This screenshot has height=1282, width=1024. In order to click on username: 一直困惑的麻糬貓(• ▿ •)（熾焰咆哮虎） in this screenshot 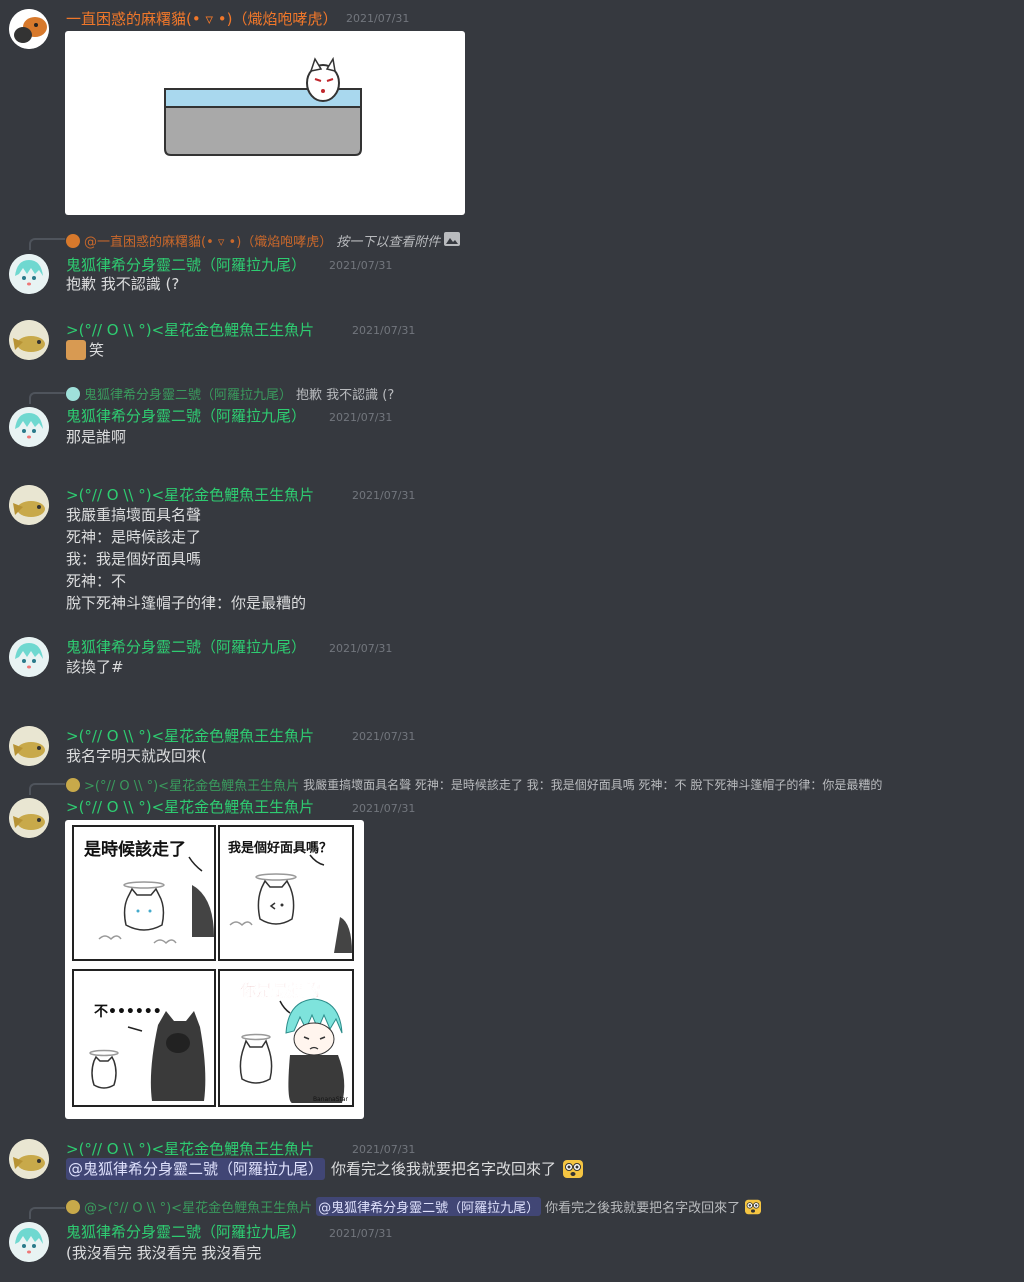, I will do `click(201, 18)`.